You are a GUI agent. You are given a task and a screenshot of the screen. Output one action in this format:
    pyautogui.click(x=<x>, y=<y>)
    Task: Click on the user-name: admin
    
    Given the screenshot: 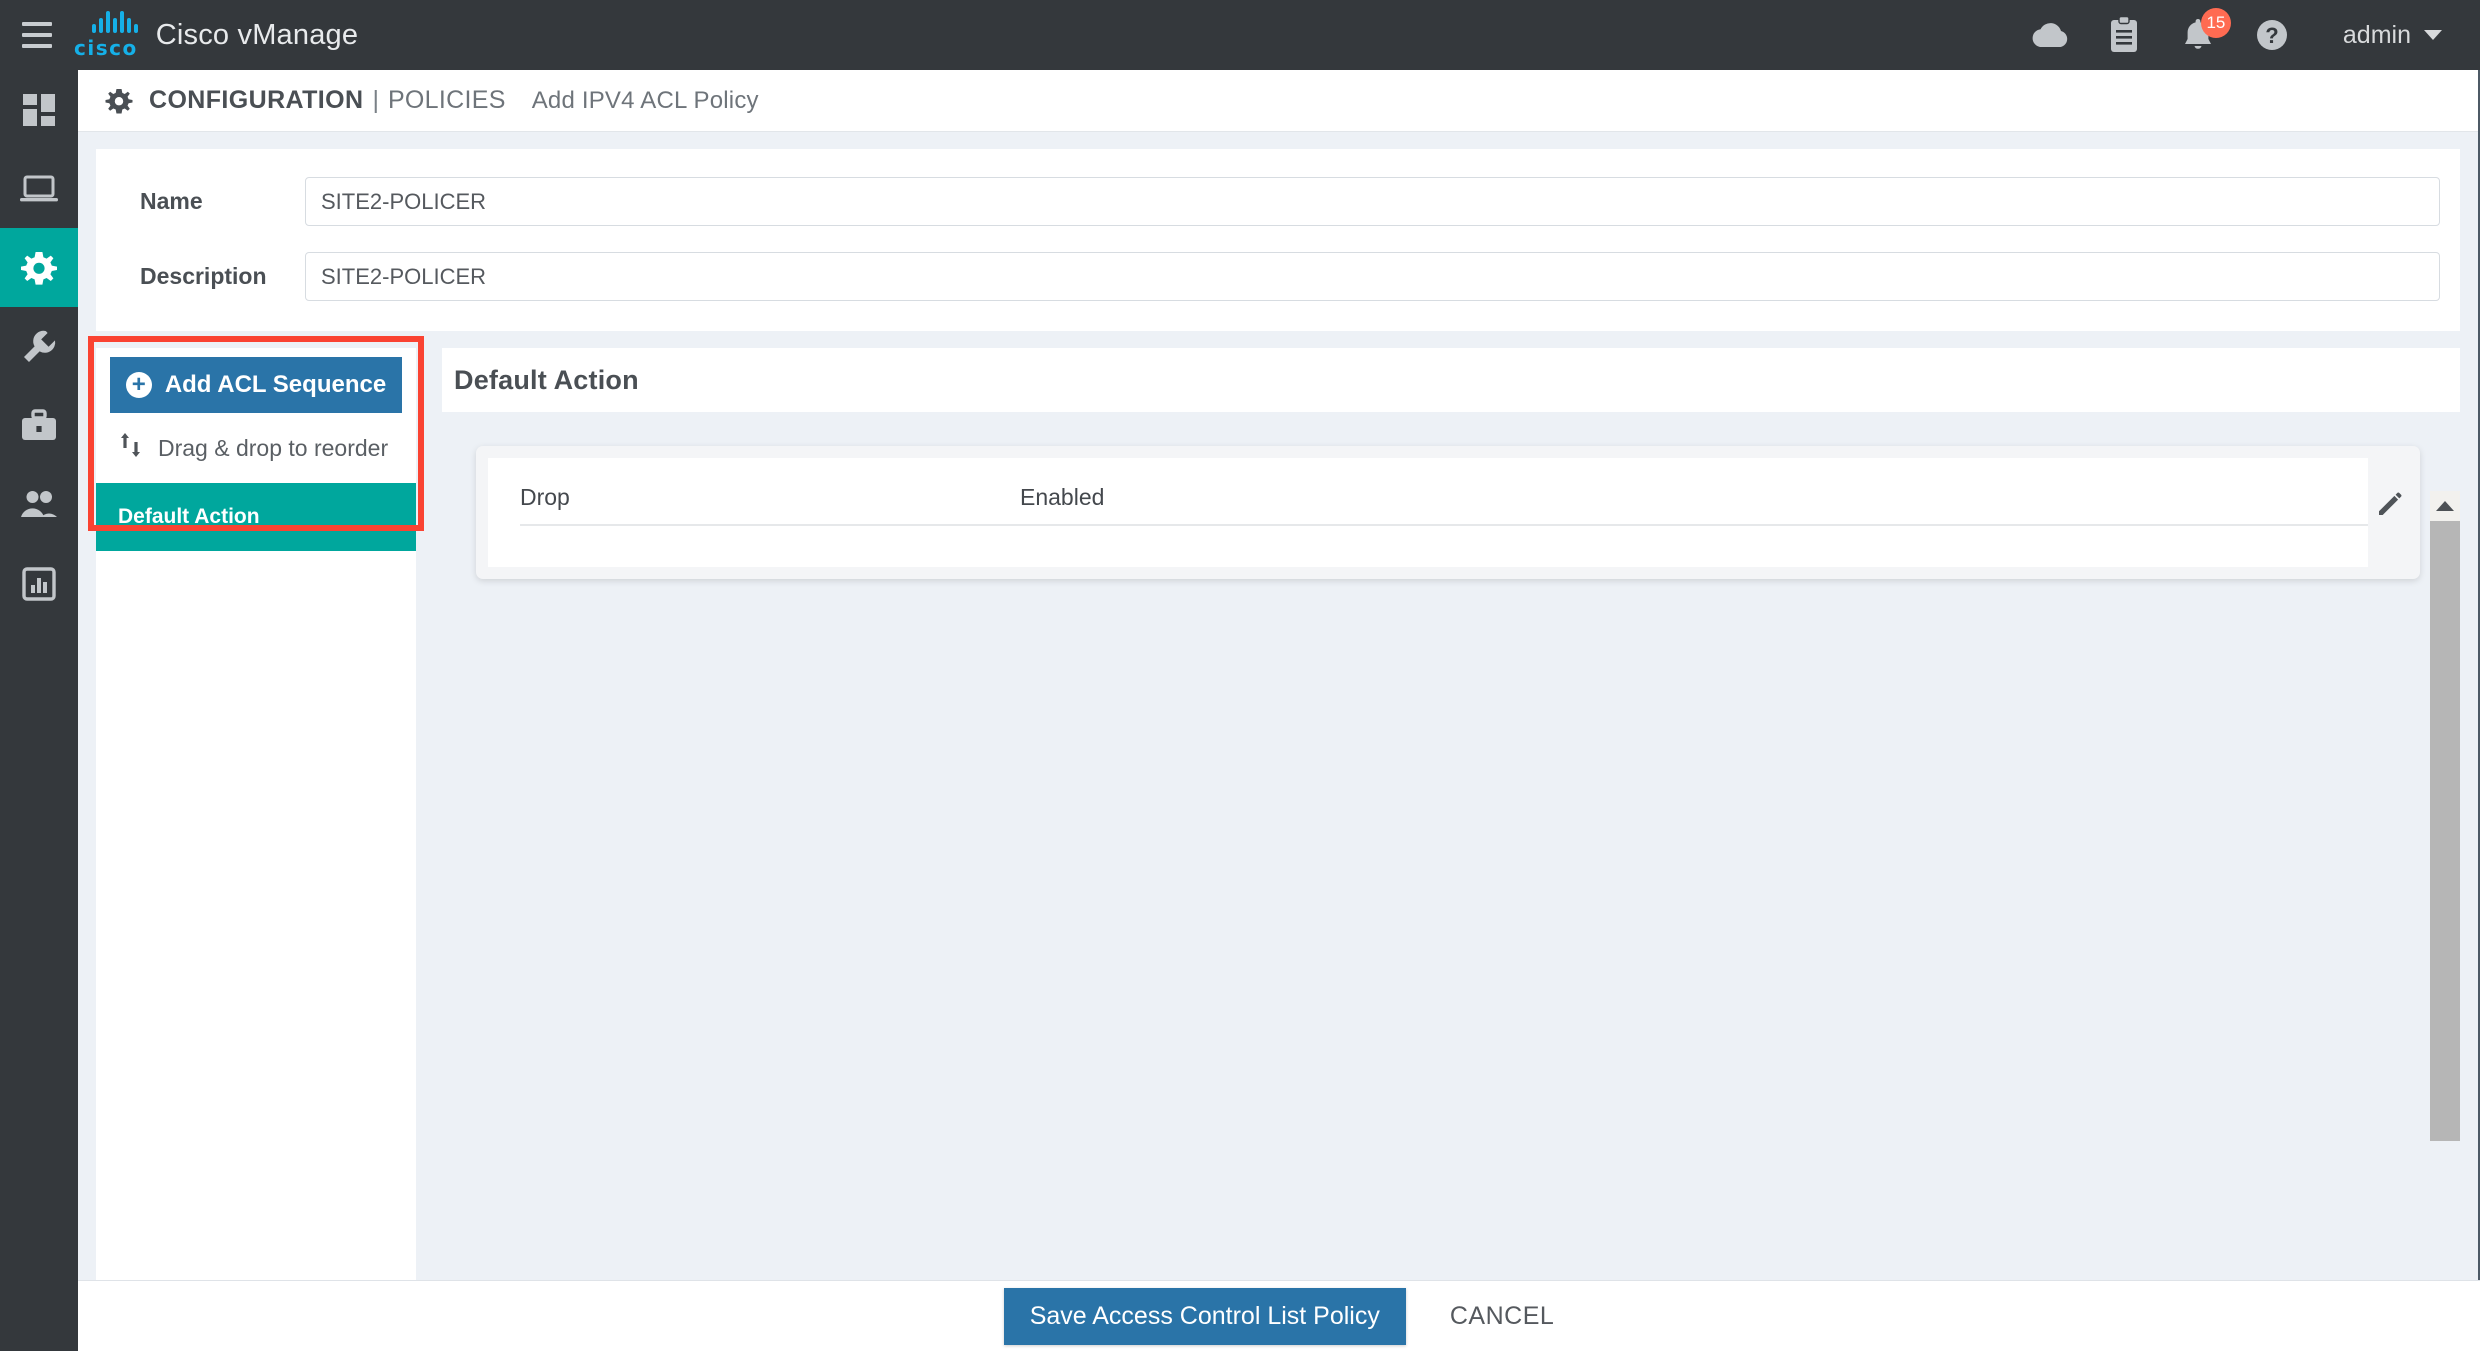 What is the action you would take?
    pyautogui.click(x=2376, y=34)
    